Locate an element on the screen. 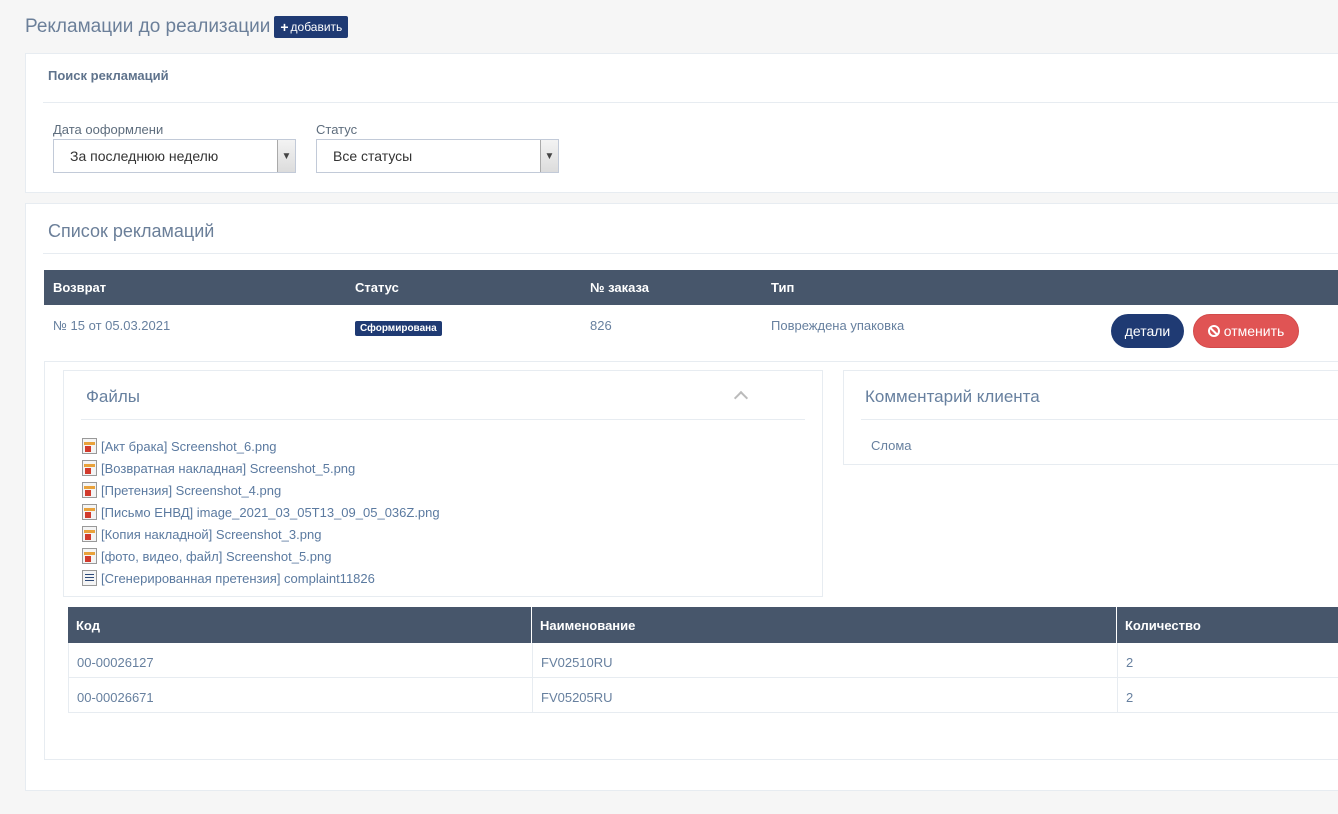 The image size is (1338, 814). return-number: № 15 от 05.03.2021 is located at coordinates (112, 325).